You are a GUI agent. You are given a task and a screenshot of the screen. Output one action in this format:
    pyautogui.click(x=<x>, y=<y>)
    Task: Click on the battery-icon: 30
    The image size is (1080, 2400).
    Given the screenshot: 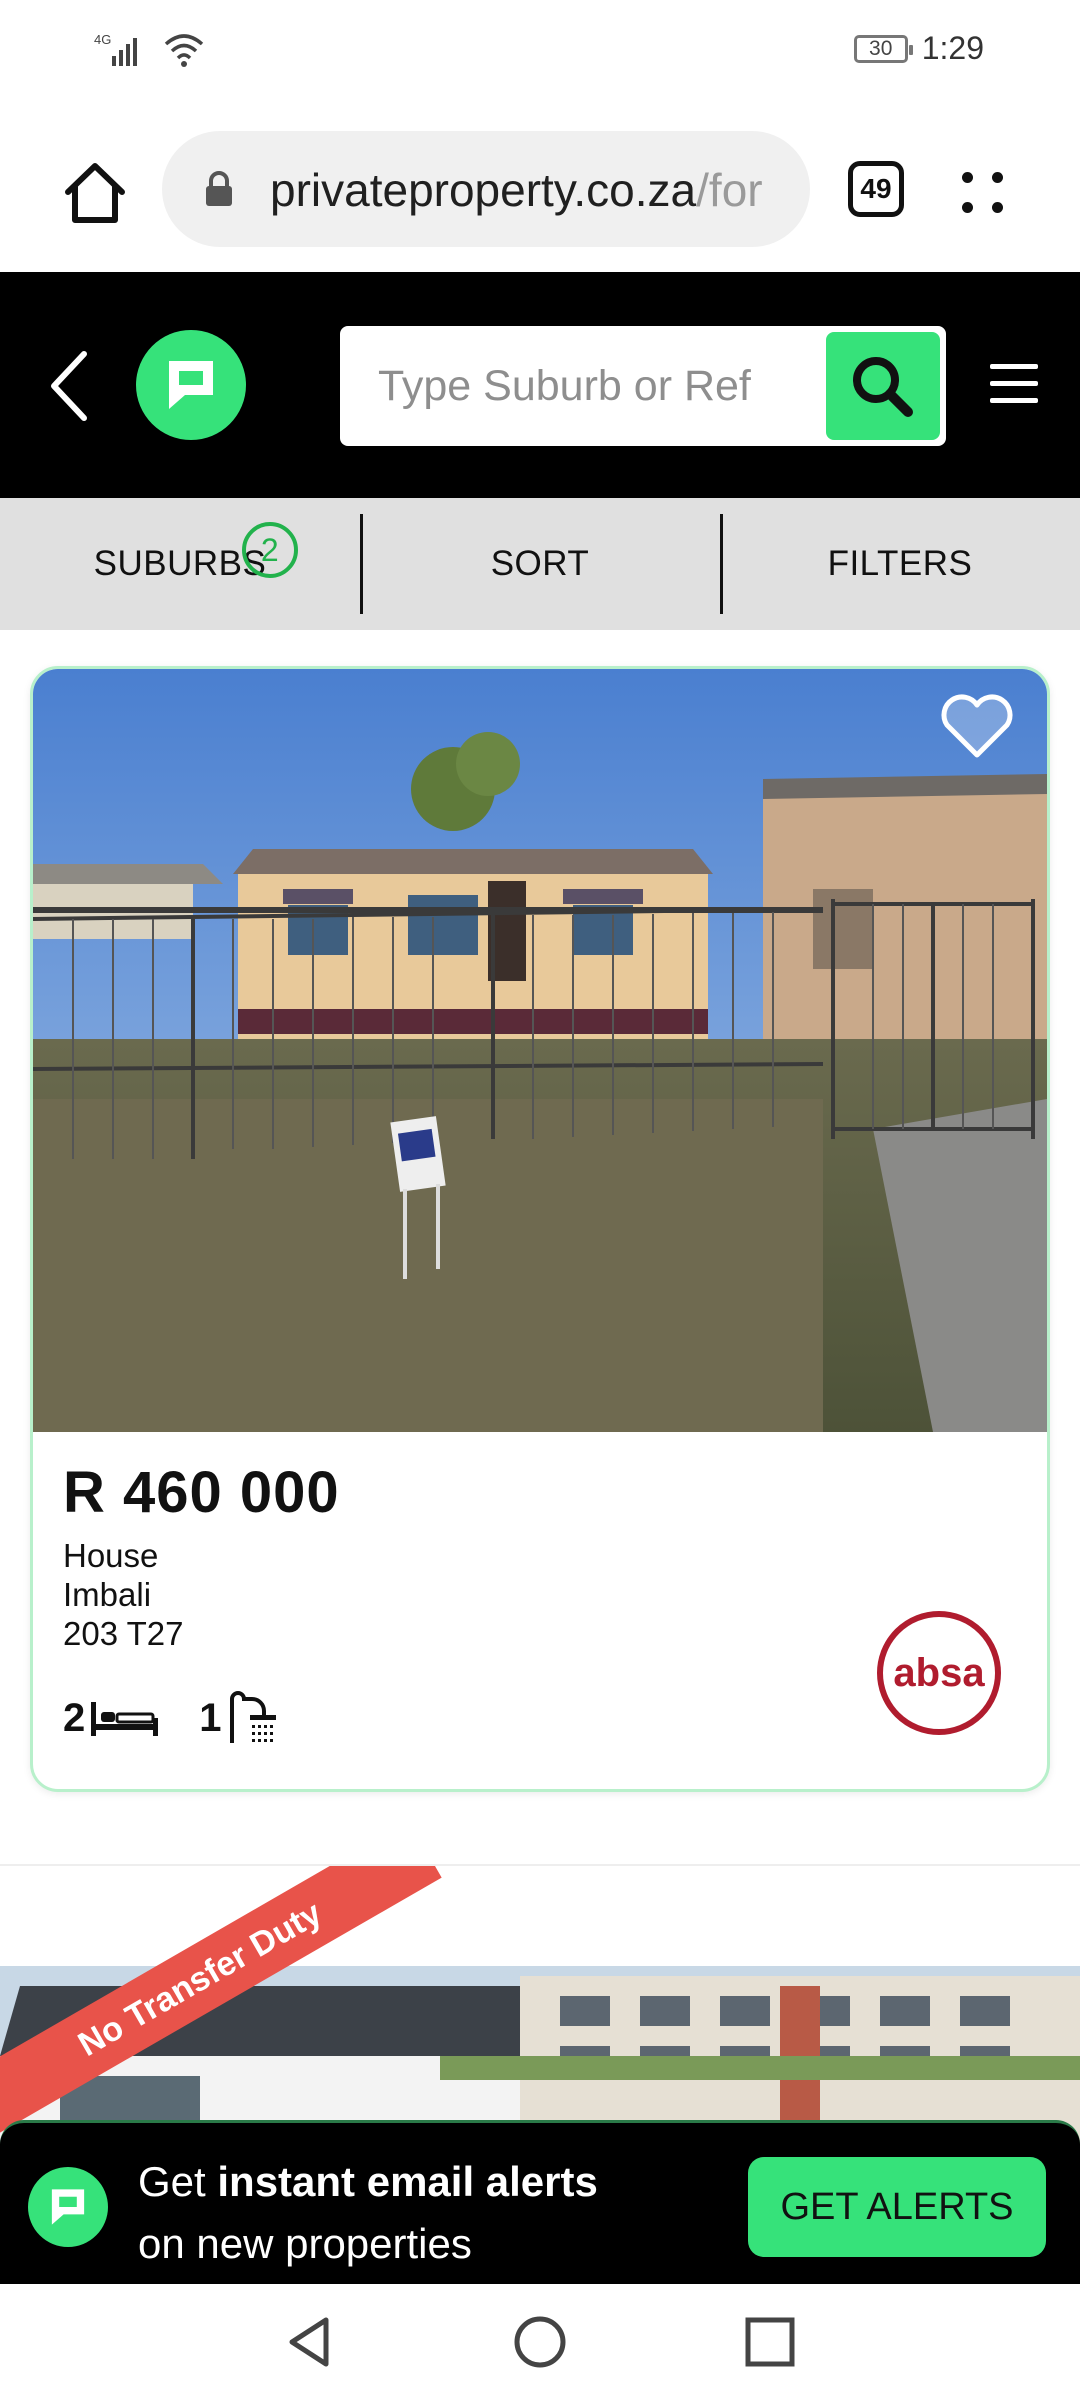 What is the action you would take?
    pyautogui.click(x=883, y=48)
    